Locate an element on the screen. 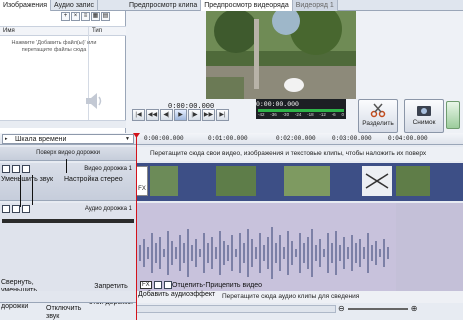  go-end-button: ▶| is located at coordinates (222, 115).